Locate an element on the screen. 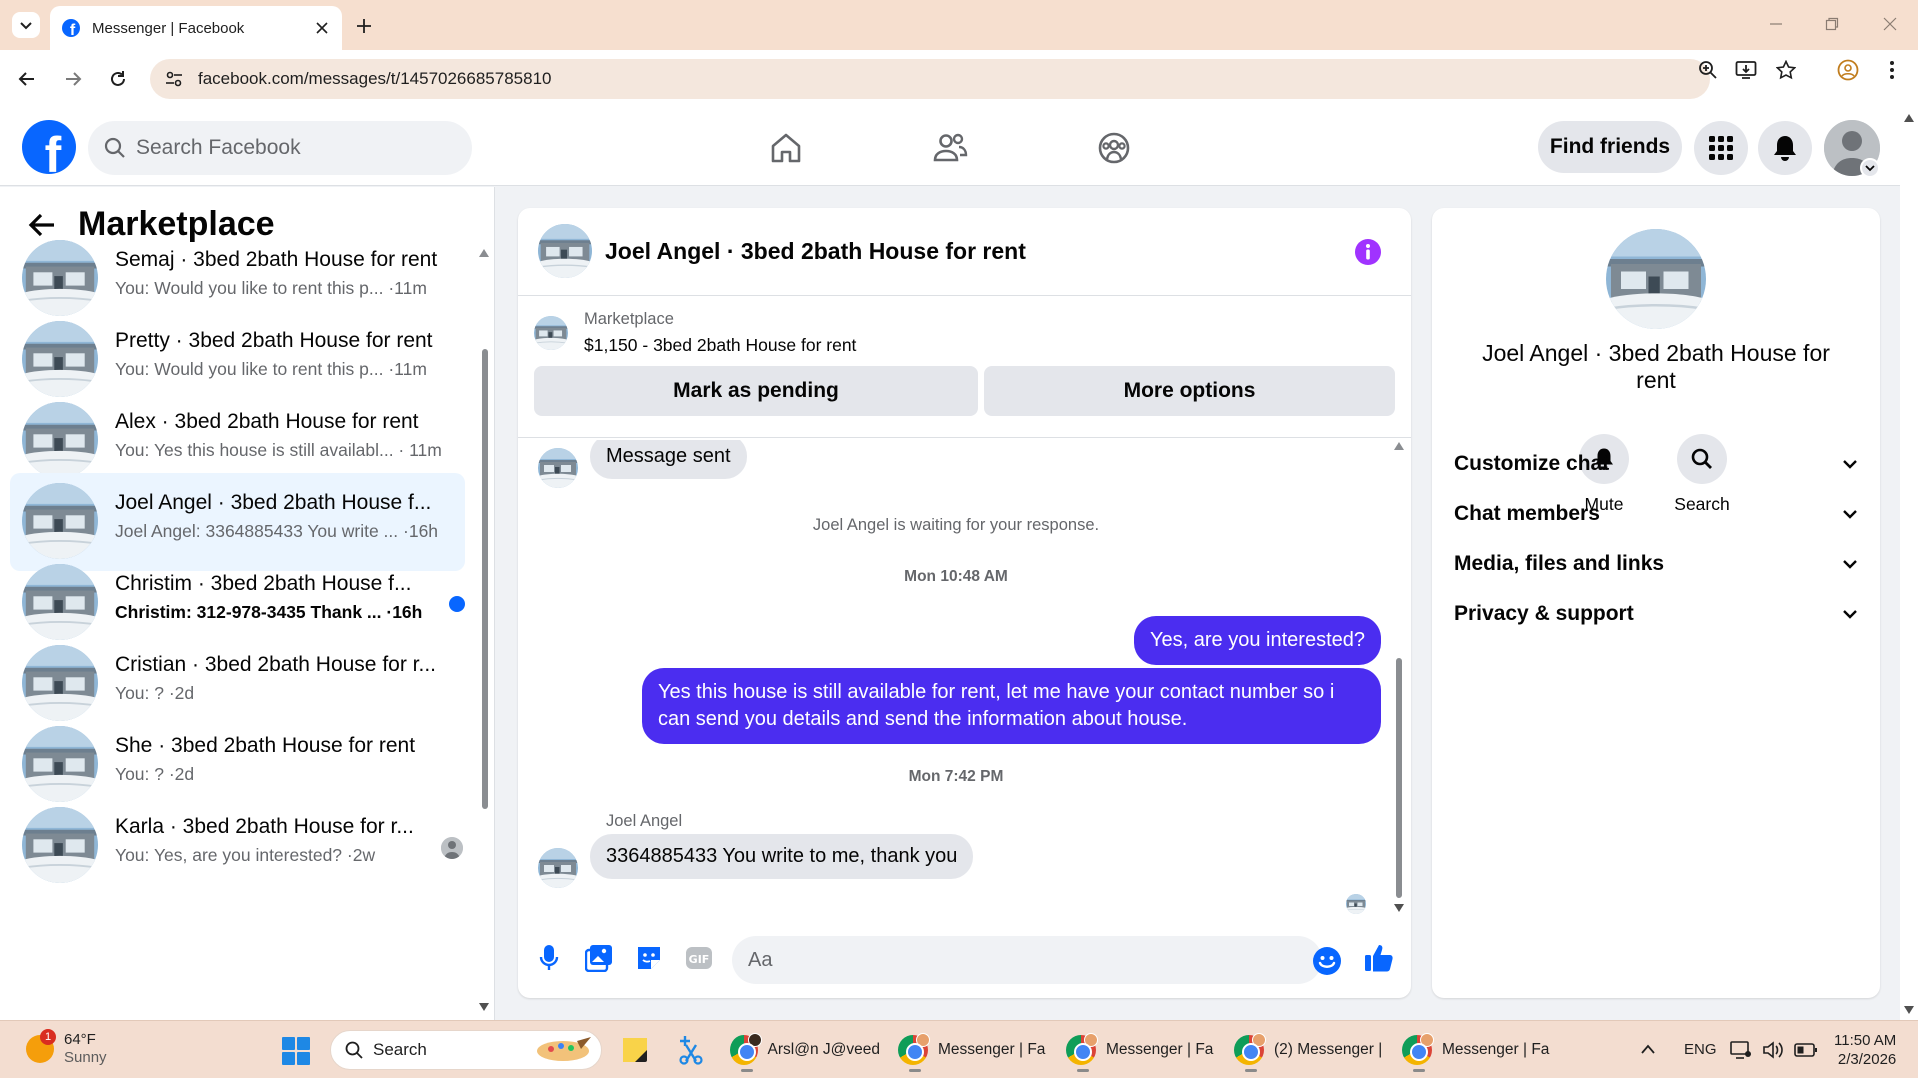  facebook-search-input: Search Facebook is located at coordinates (280, 148).